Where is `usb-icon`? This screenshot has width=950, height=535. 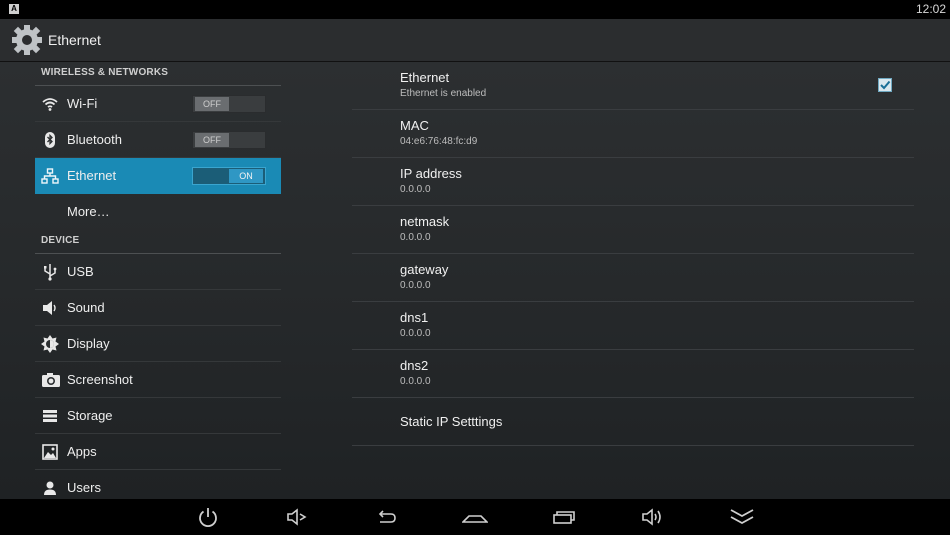 usb-icon is located at coordinates (50, 272).